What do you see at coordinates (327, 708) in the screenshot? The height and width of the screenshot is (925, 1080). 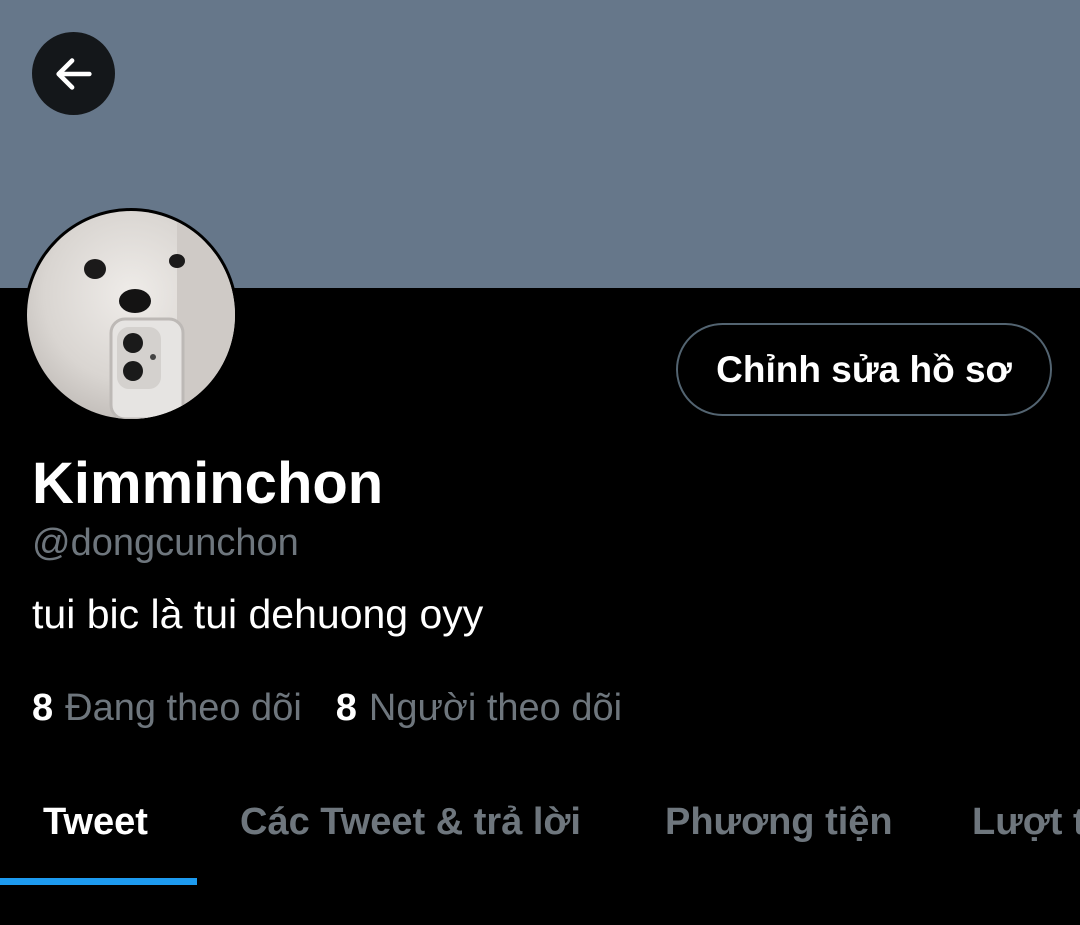 I see `follow-stats: 8 Đang theo dõi 8 Người theo dõi` at bounding box center [327, 708].